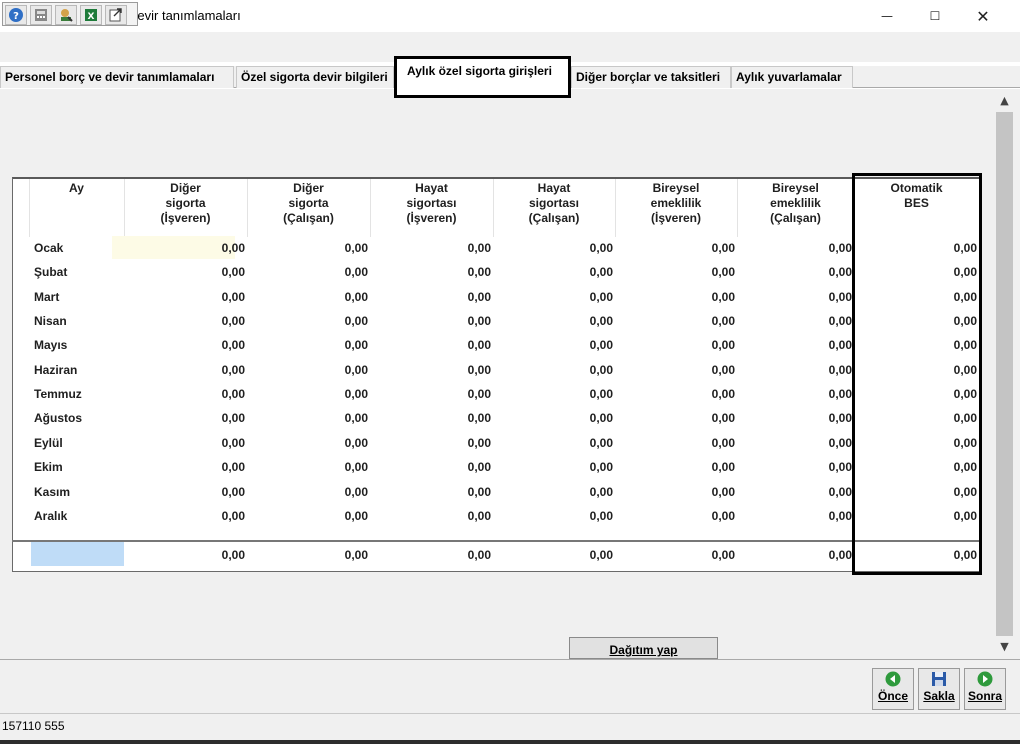 This screenshot has height=744, width=1020. I want to click on table-row: Haziran 0,00 0,00 0,00 0,00 0,00 0,00 0,00, so click(497, 371).